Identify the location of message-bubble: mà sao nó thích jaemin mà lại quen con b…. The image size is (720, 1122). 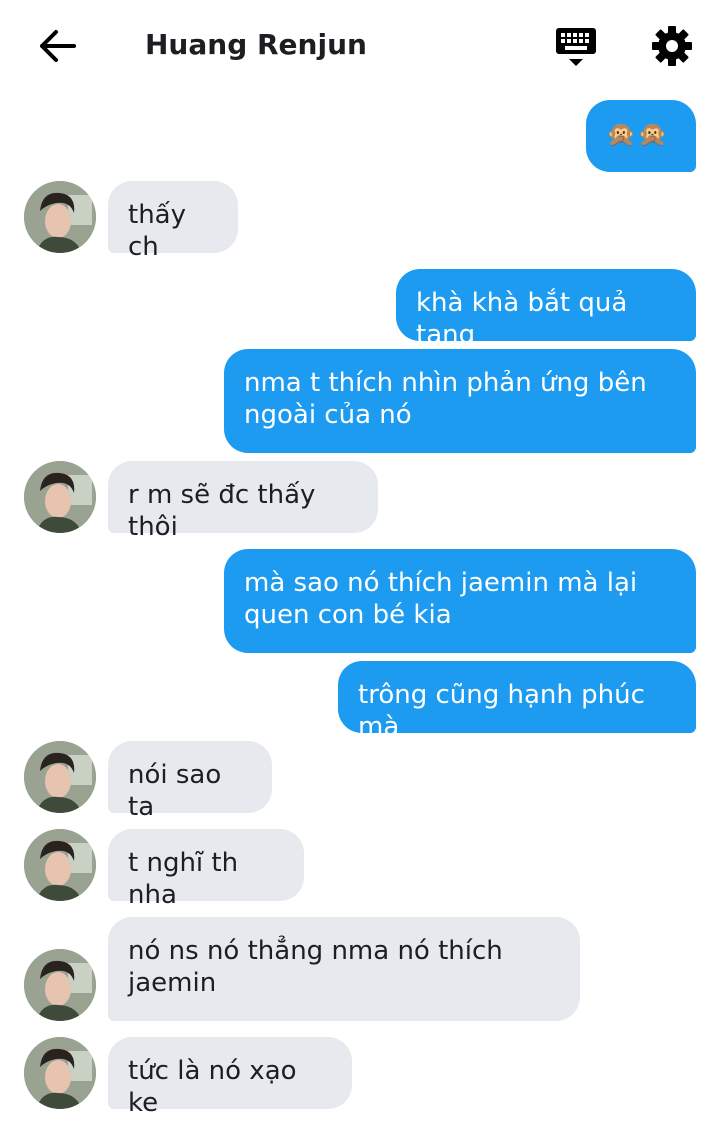
(460, 601).